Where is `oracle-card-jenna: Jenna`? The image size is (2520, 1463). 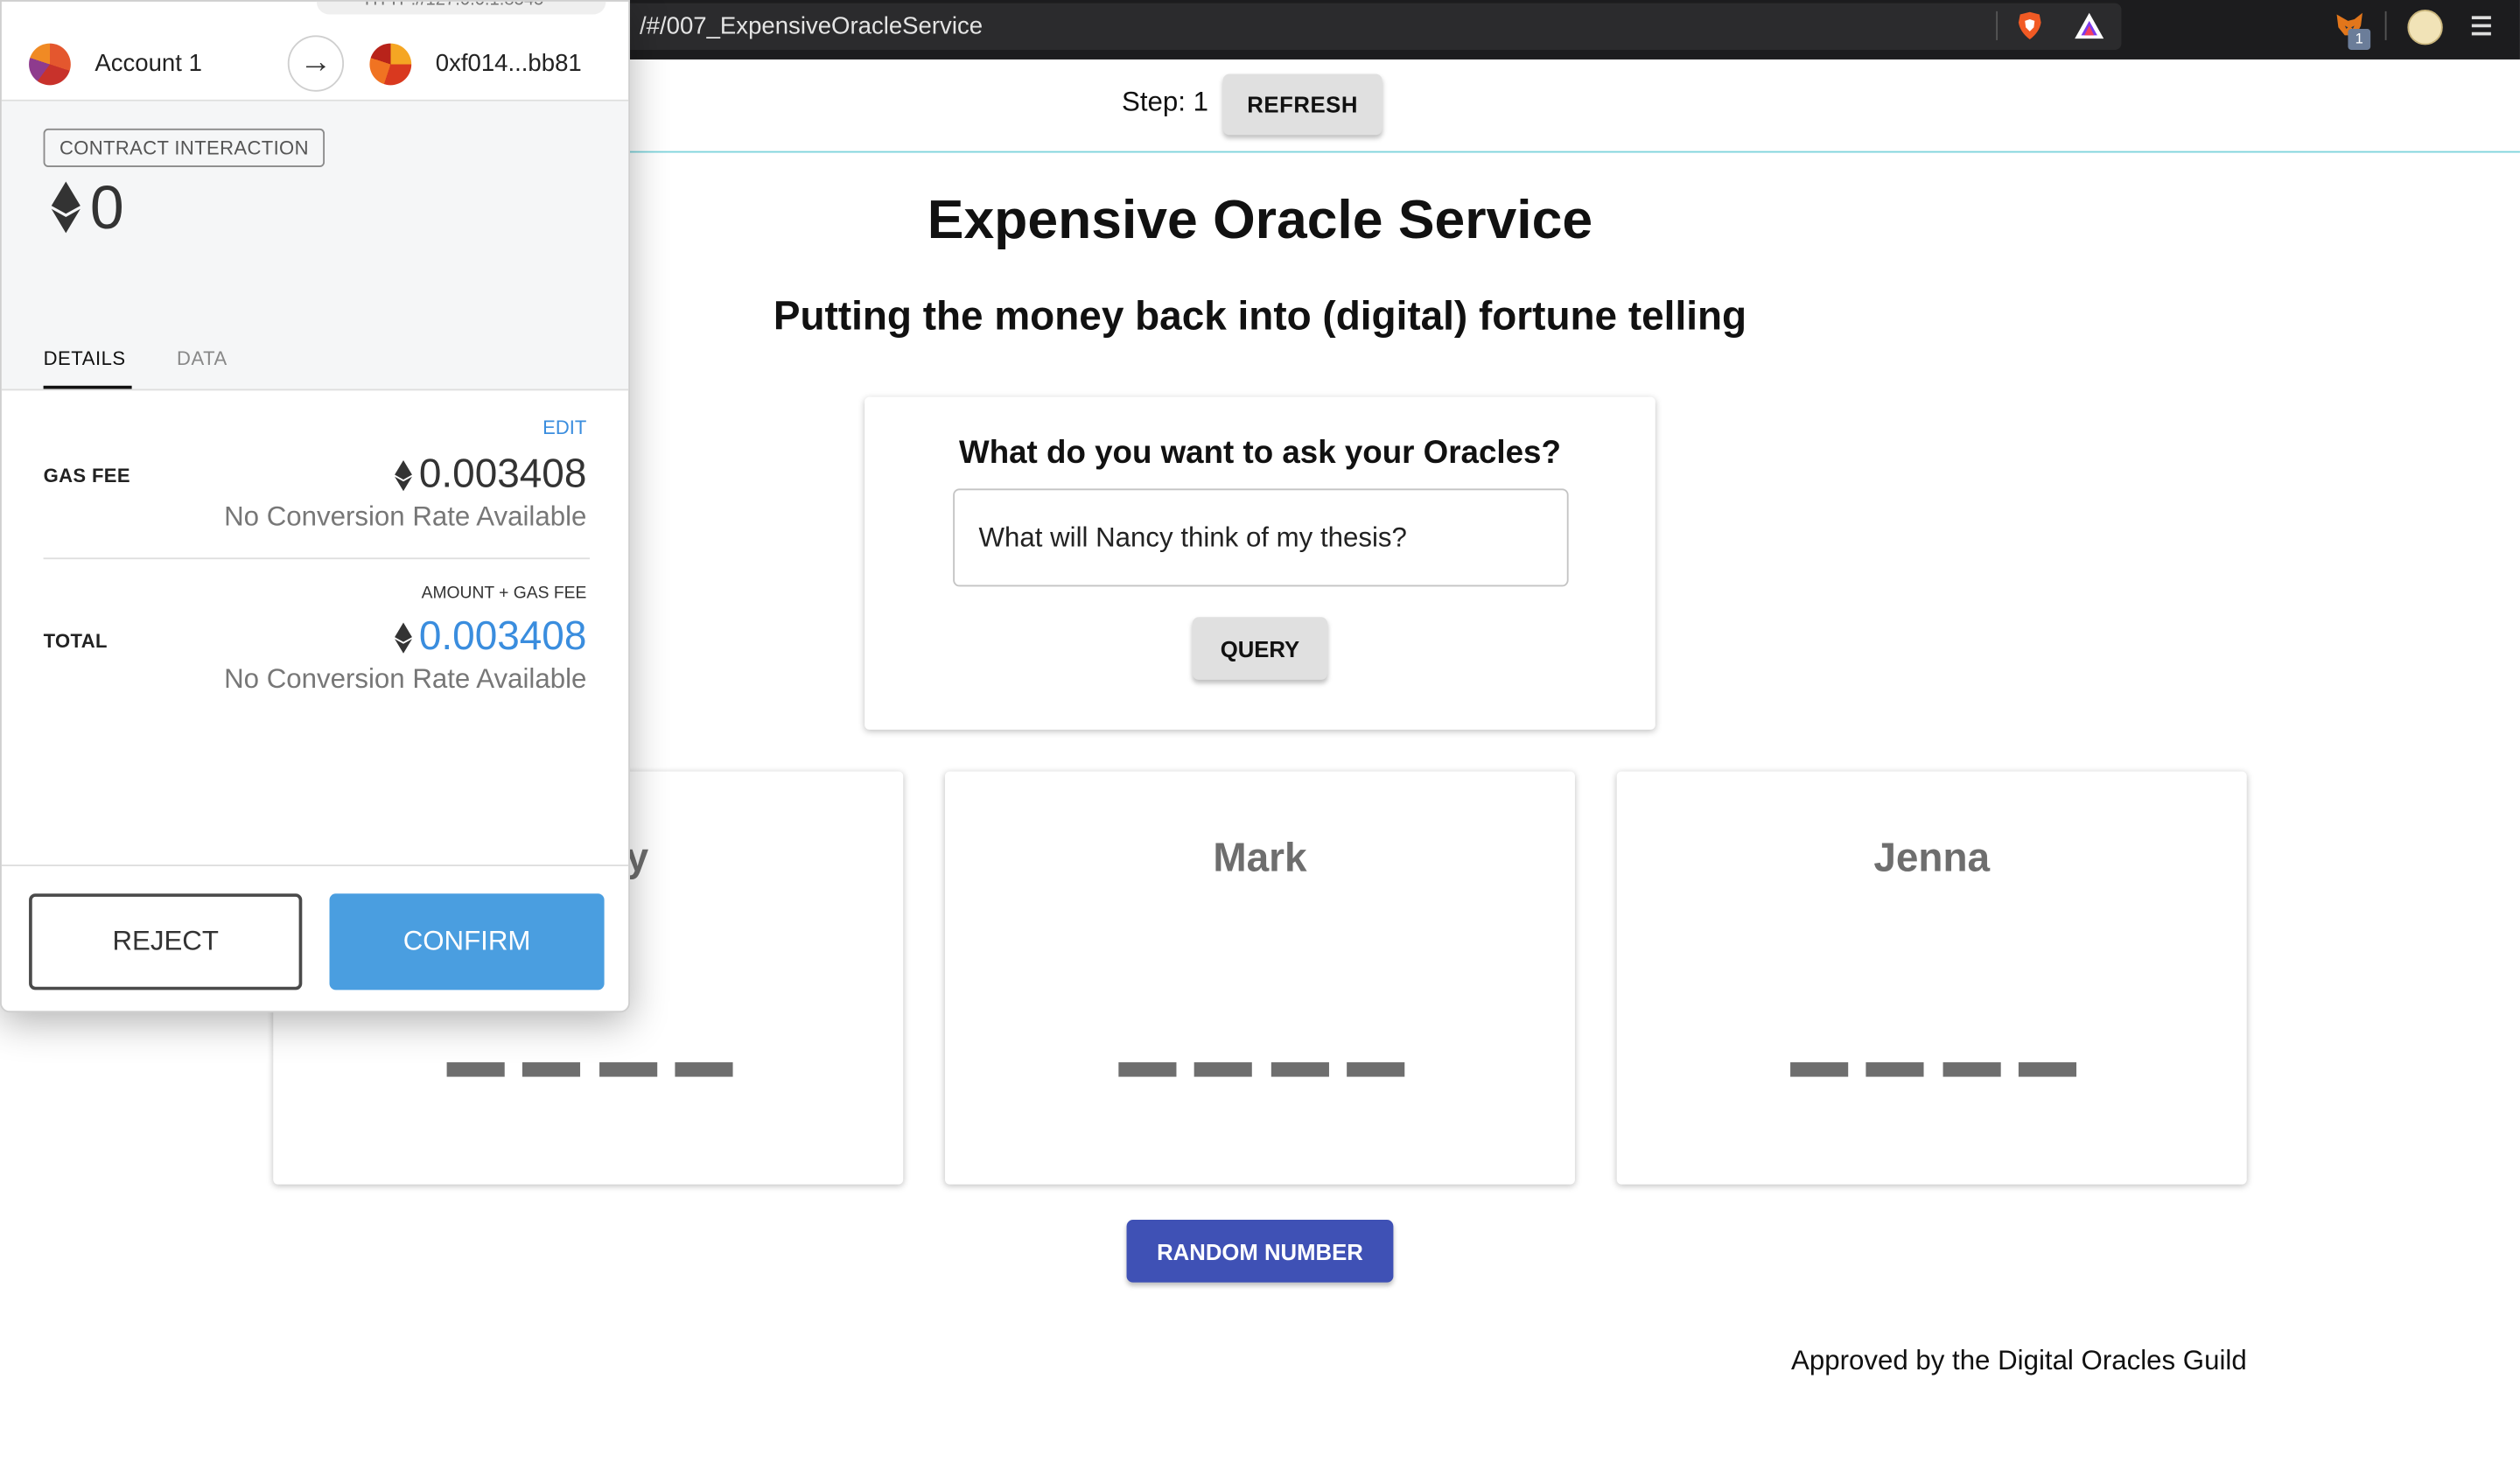
oracle-card-jenna: Jenna is located at coordinates (1931, 978).